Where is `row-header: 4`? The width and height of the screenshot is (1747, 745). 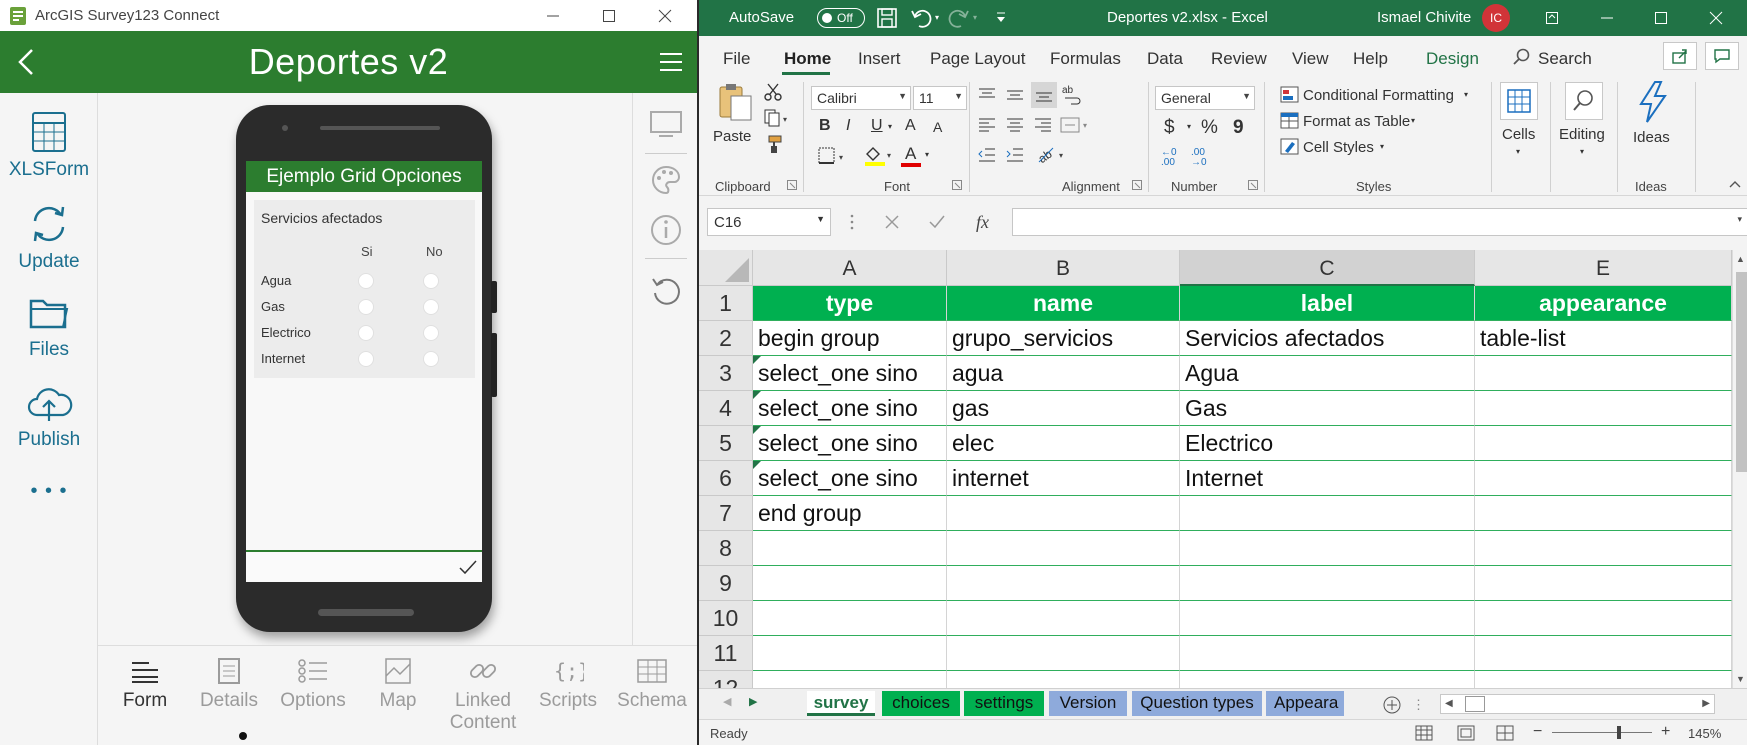
row-header: 4 is located at coordinates (726, 408).